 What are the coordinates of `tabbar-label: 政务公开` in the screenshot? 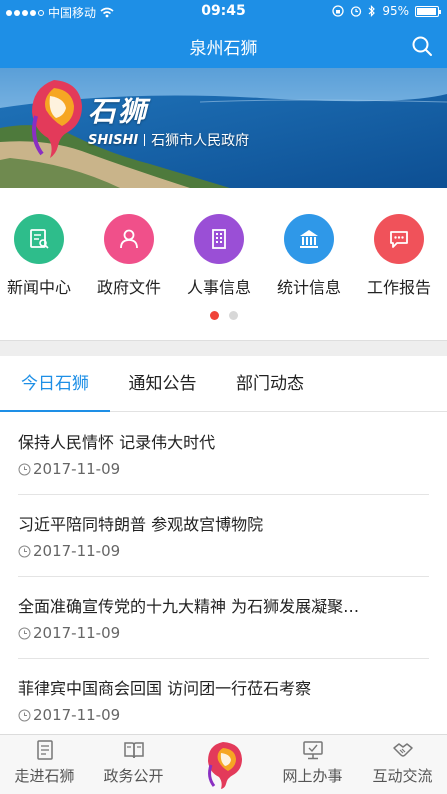 It's located at (133, 776).